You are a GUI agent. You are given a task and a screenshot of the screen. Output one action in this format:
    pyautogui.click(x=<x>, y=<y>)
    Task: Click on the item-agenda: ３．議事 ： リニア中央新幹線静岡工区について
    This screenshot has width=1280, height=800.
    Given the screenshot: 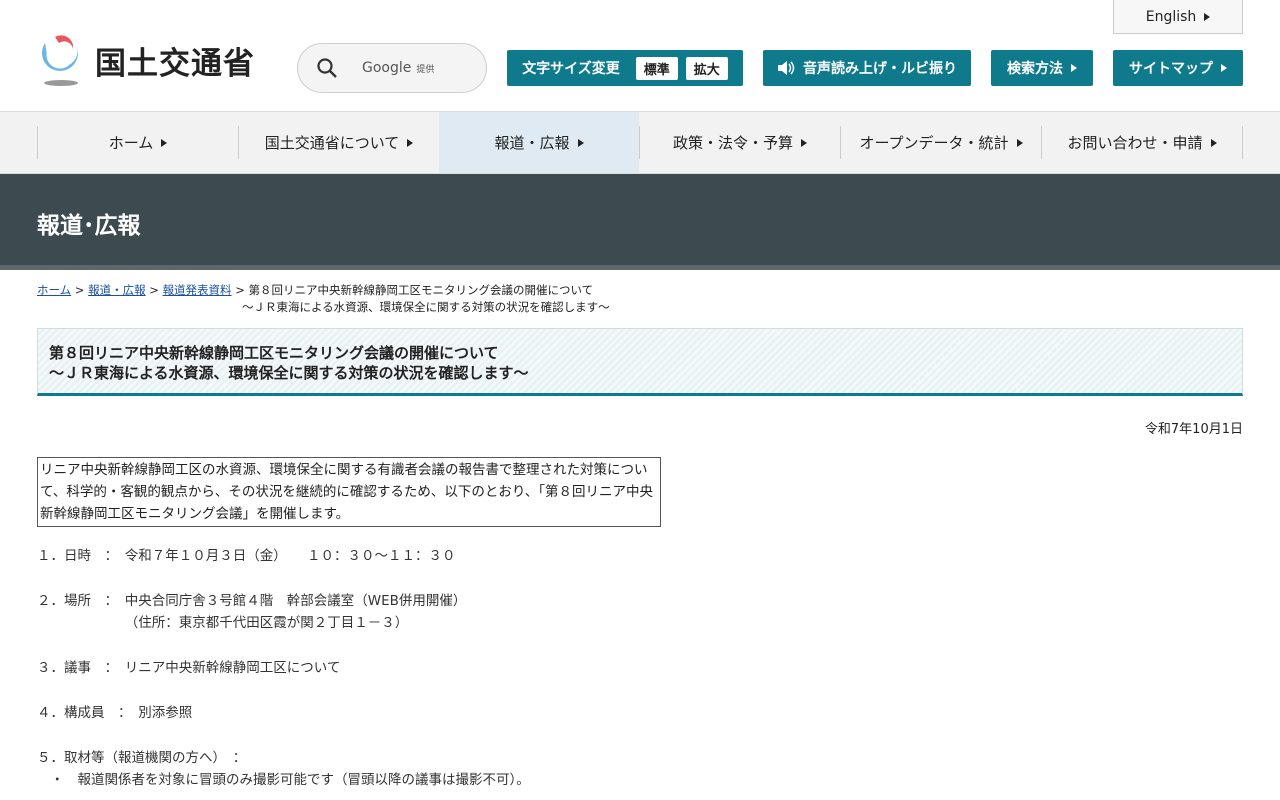 What is the action you would take?
    pyautogui.click(x=189, y=668)
    